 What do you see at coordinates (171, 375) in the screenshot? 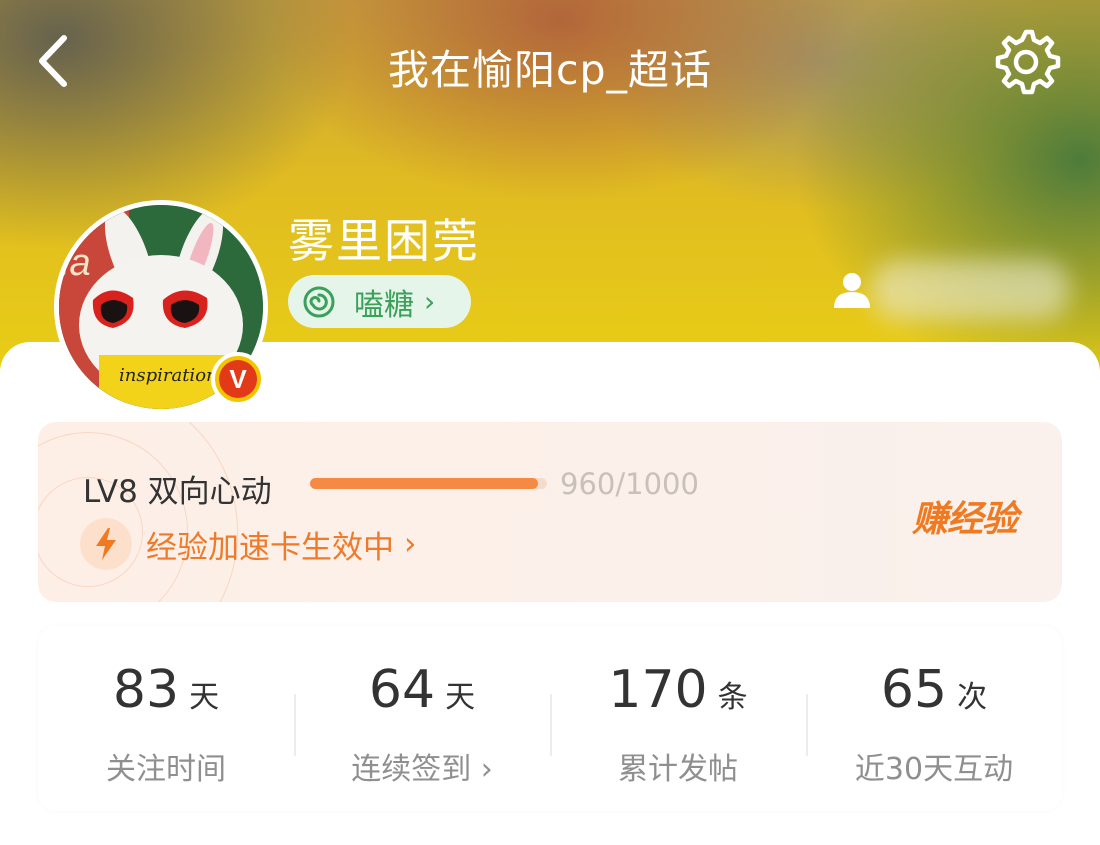
I see `avatar-text: inspiration.` at bounding box center [171, 375].